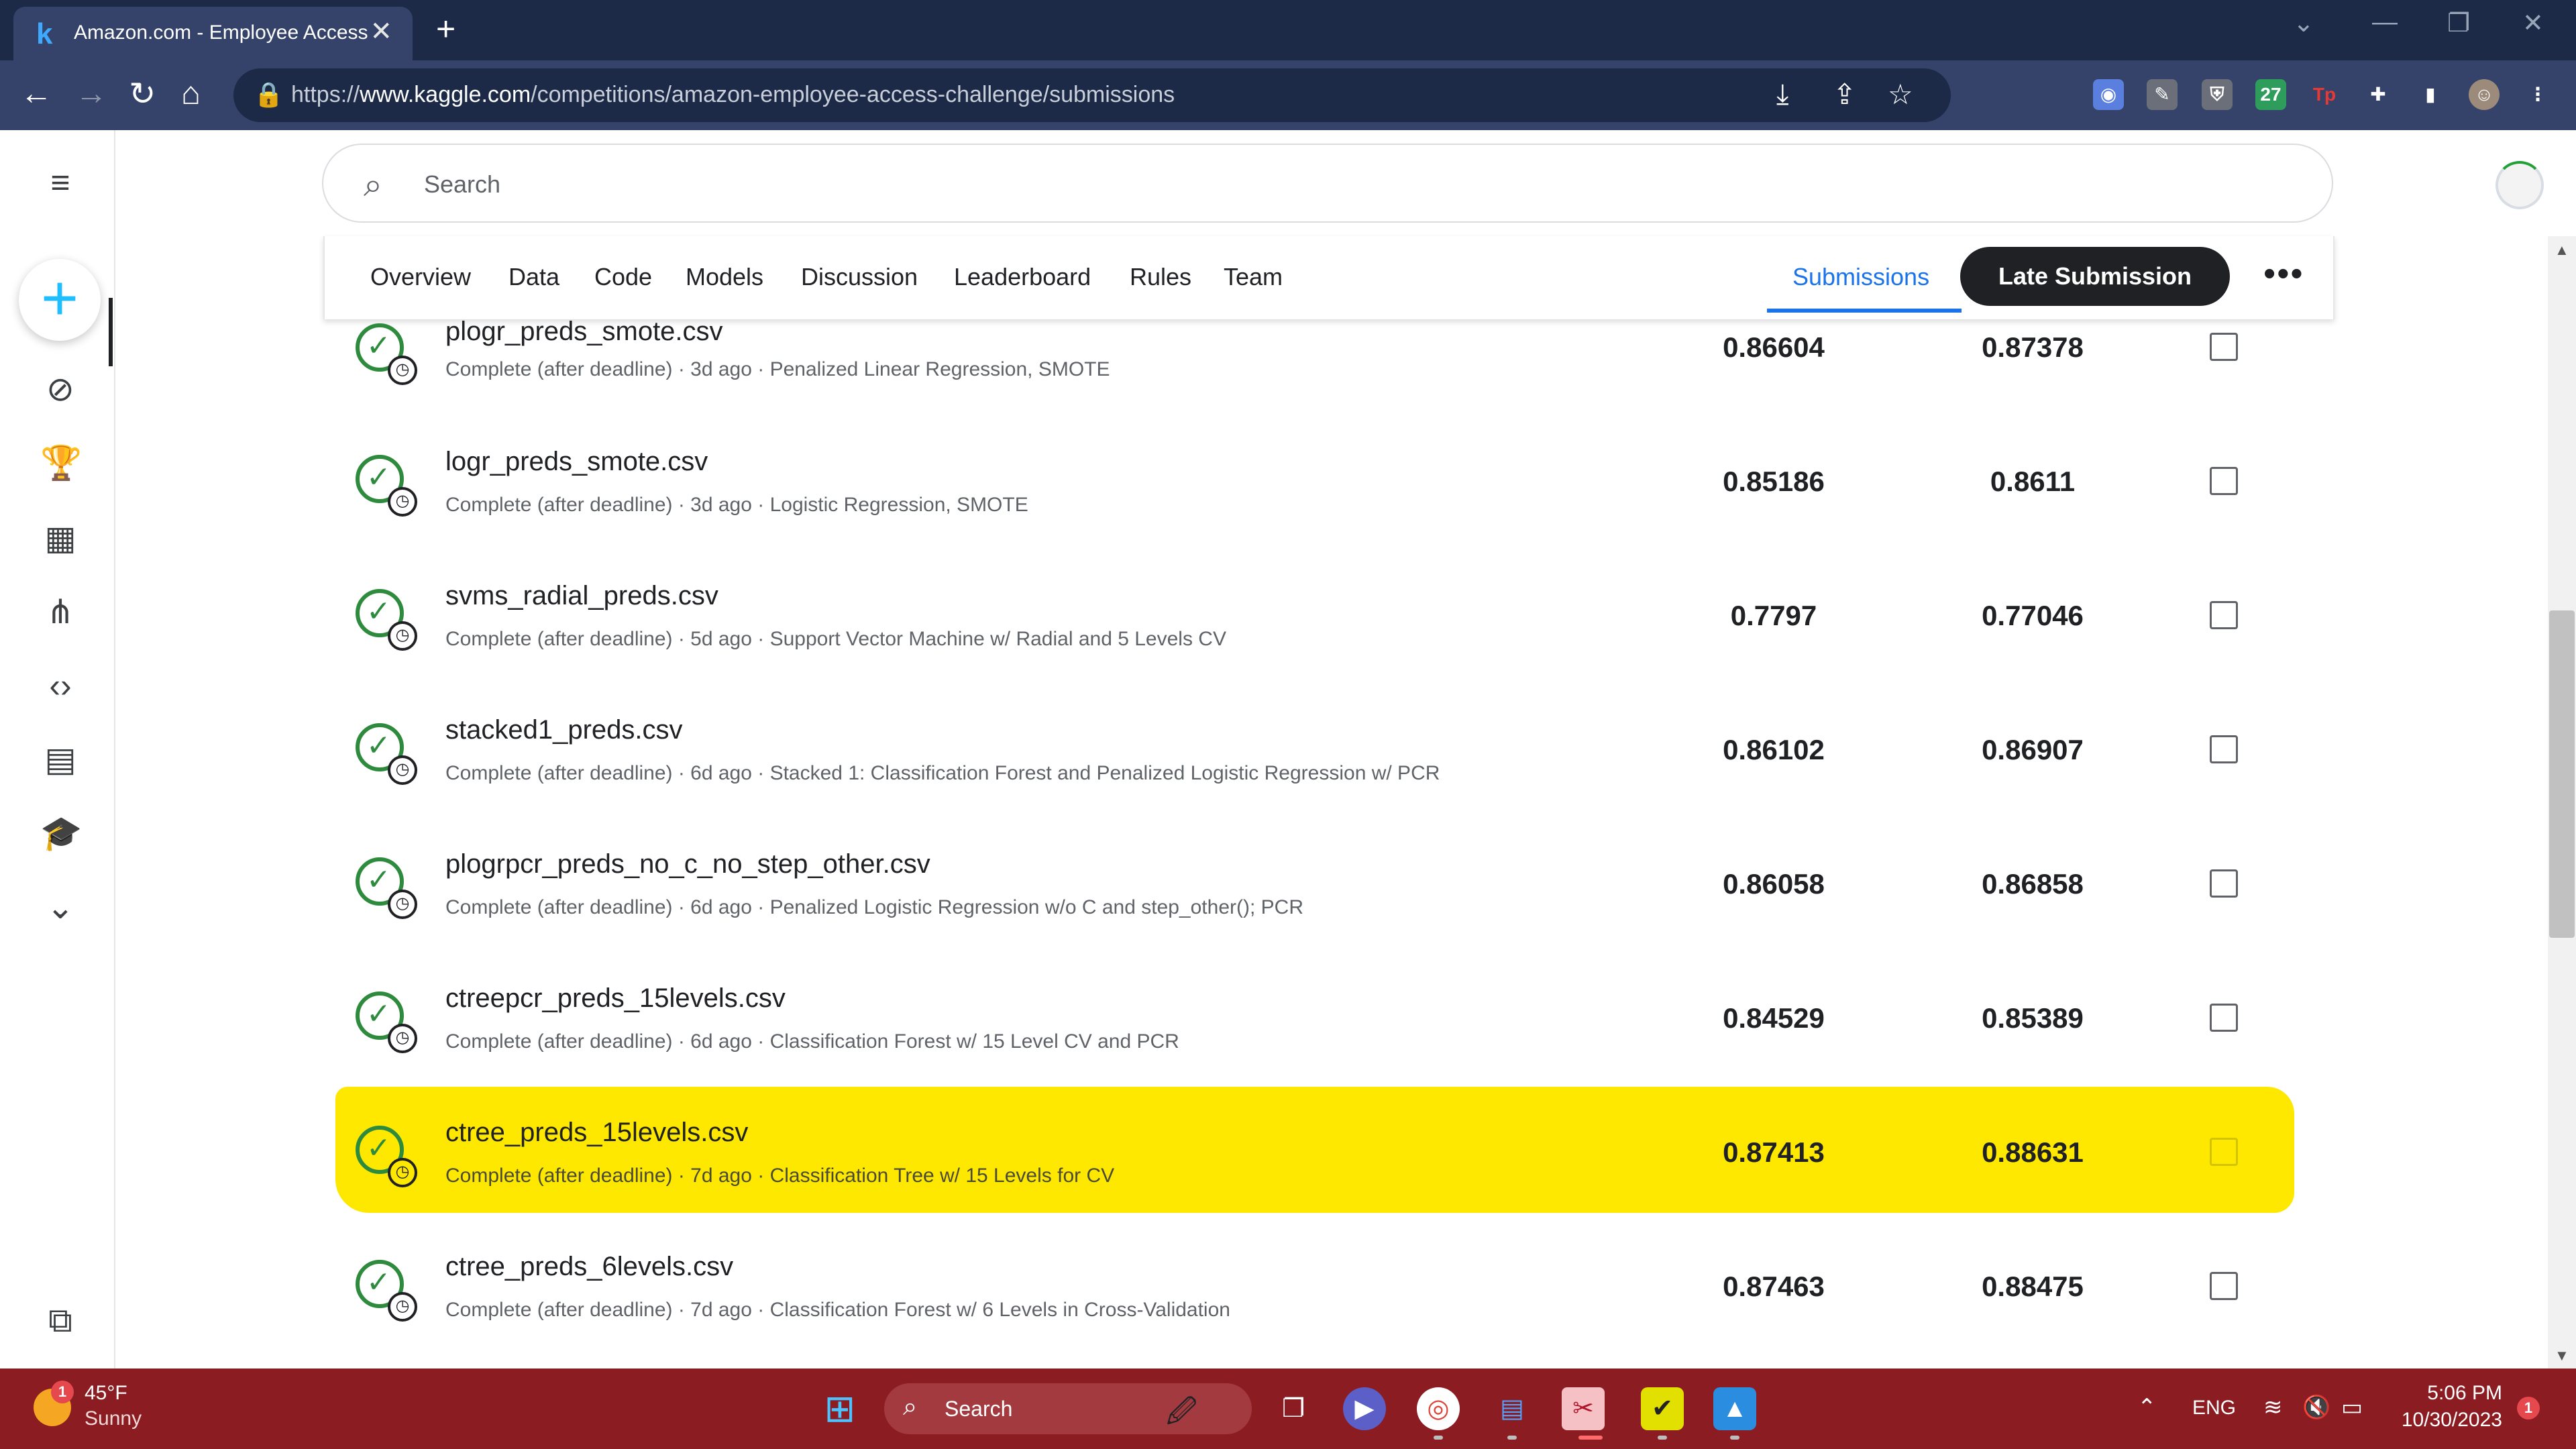  What do you see at coordinates (191, 93) in the screenshot?
I see `home-icon: ⌂` at bounding box center [191, 93].